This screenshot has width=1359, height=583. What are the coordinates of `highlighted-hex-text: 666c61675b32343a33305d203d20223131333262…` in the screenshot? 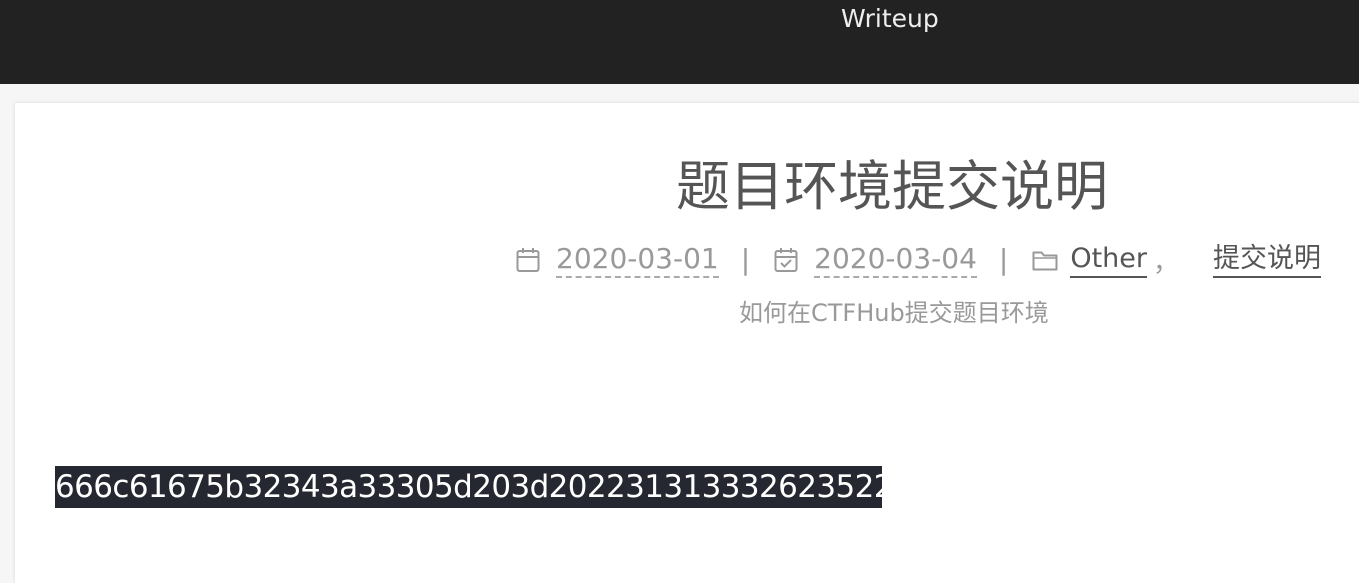 It's located at (468, 487).